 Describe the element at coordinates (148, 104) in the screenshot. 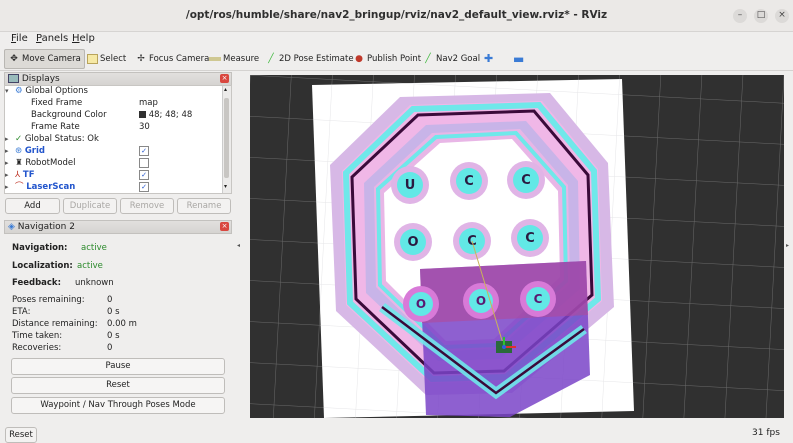

I see `fixed-frame-value: map` at that location.